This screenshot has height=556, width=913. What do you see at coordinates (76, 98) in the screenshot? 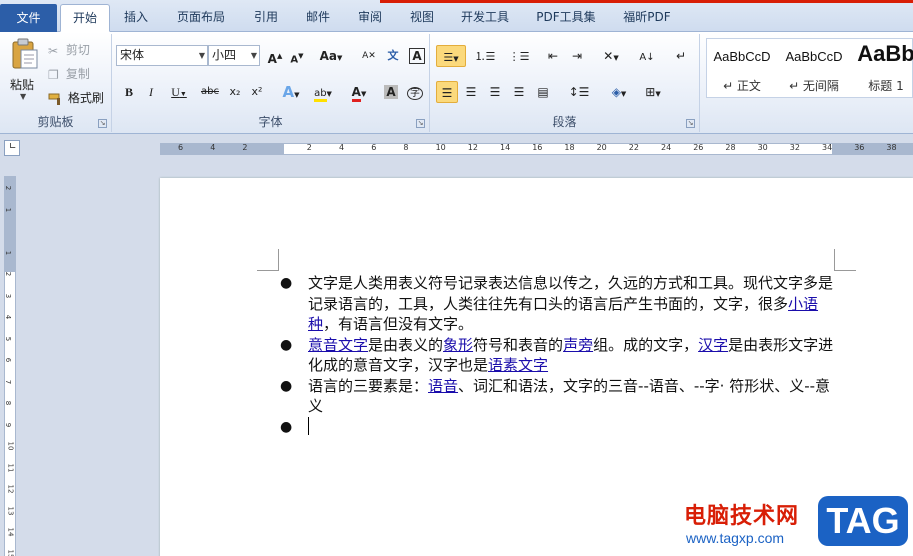
I see `format-painter-button: 格式刷` at bounding box center [76, 98].